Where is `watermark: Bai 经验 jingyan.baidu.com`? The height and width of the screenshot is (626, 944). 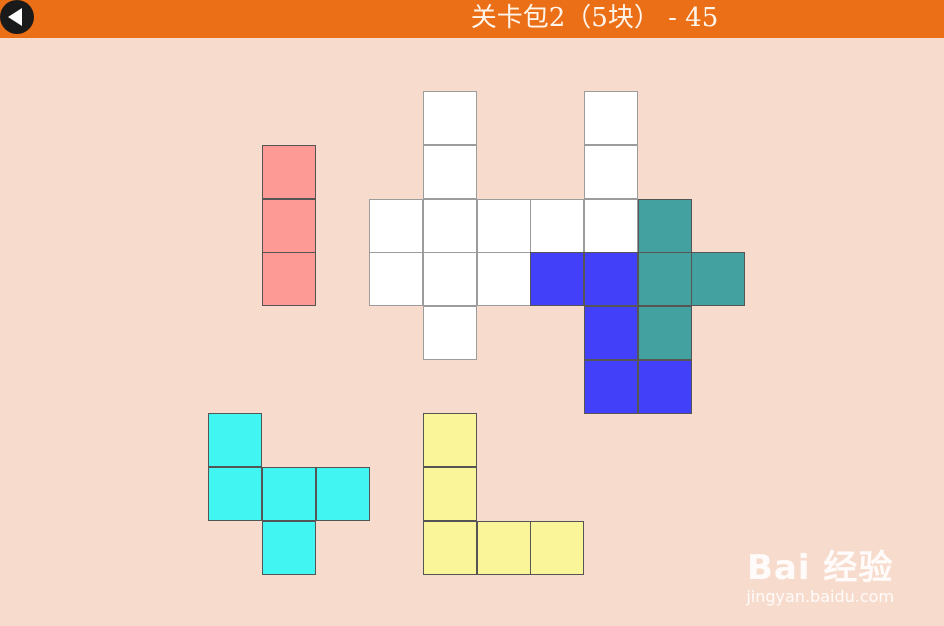
watermark: Bai 经验 jingyan.baidu.com is located at coordinates (820, 573).